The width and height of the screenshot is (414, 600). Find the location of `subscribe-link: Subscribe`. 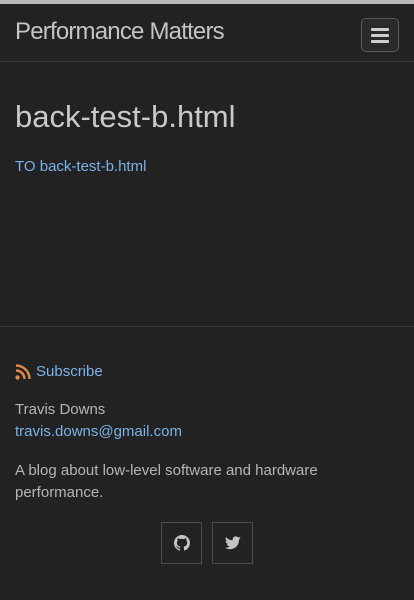

subscribe-link: Subscribe is located at coordinates (59, 371).